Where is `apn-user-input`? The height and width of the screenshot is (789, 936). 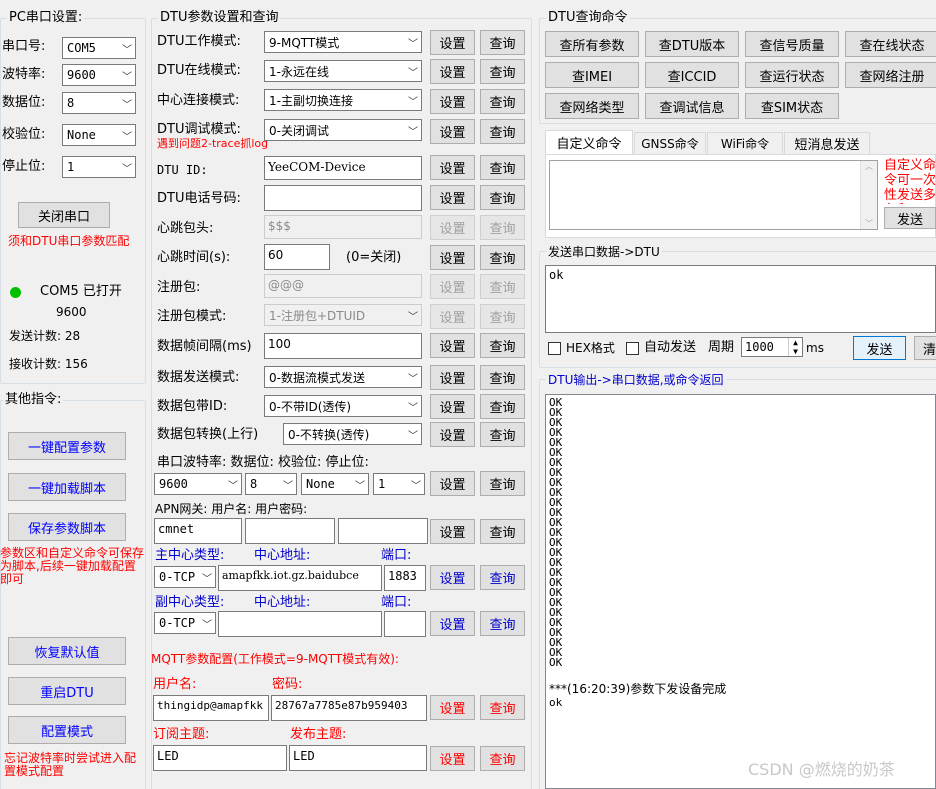 apn-user-input is located at coordinates (290, 531).